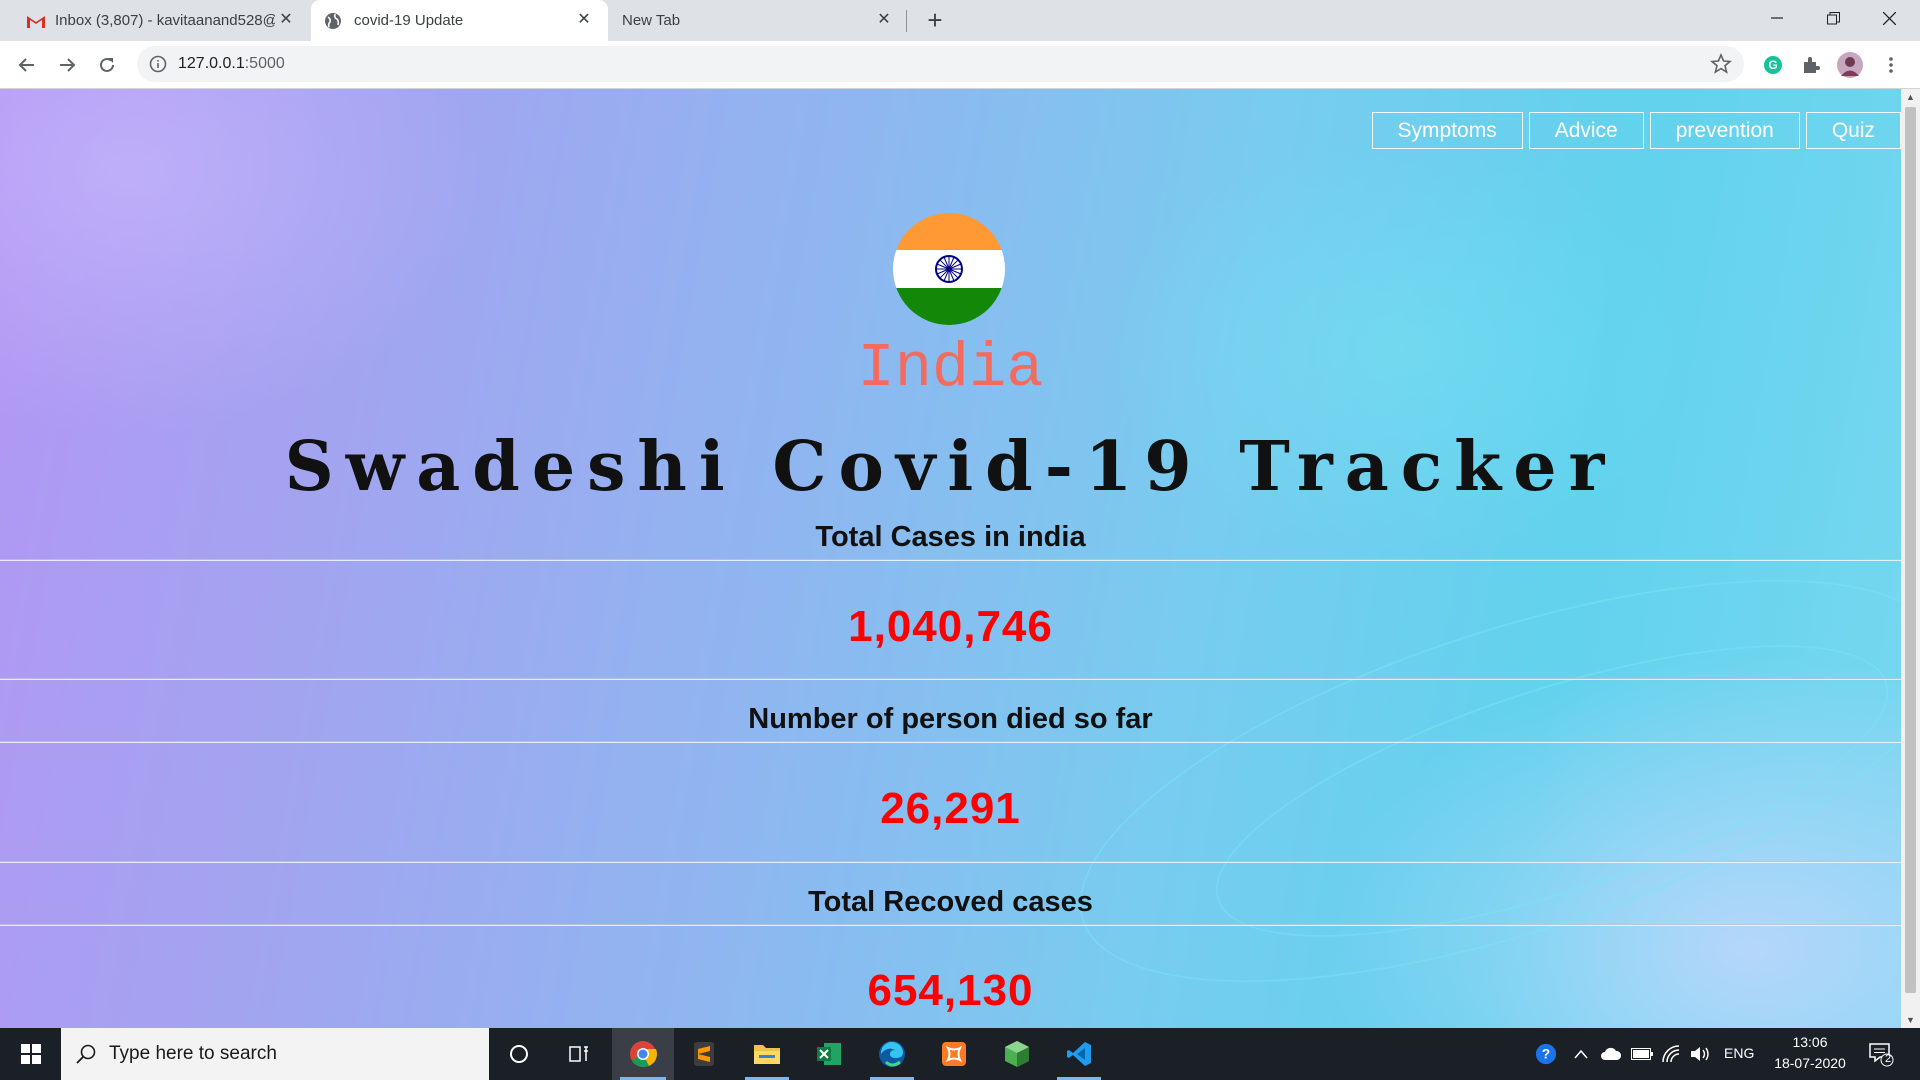 The width and height of the screenshot is (1920, 1080). I want to click on tab-separator, so click(906, 21).